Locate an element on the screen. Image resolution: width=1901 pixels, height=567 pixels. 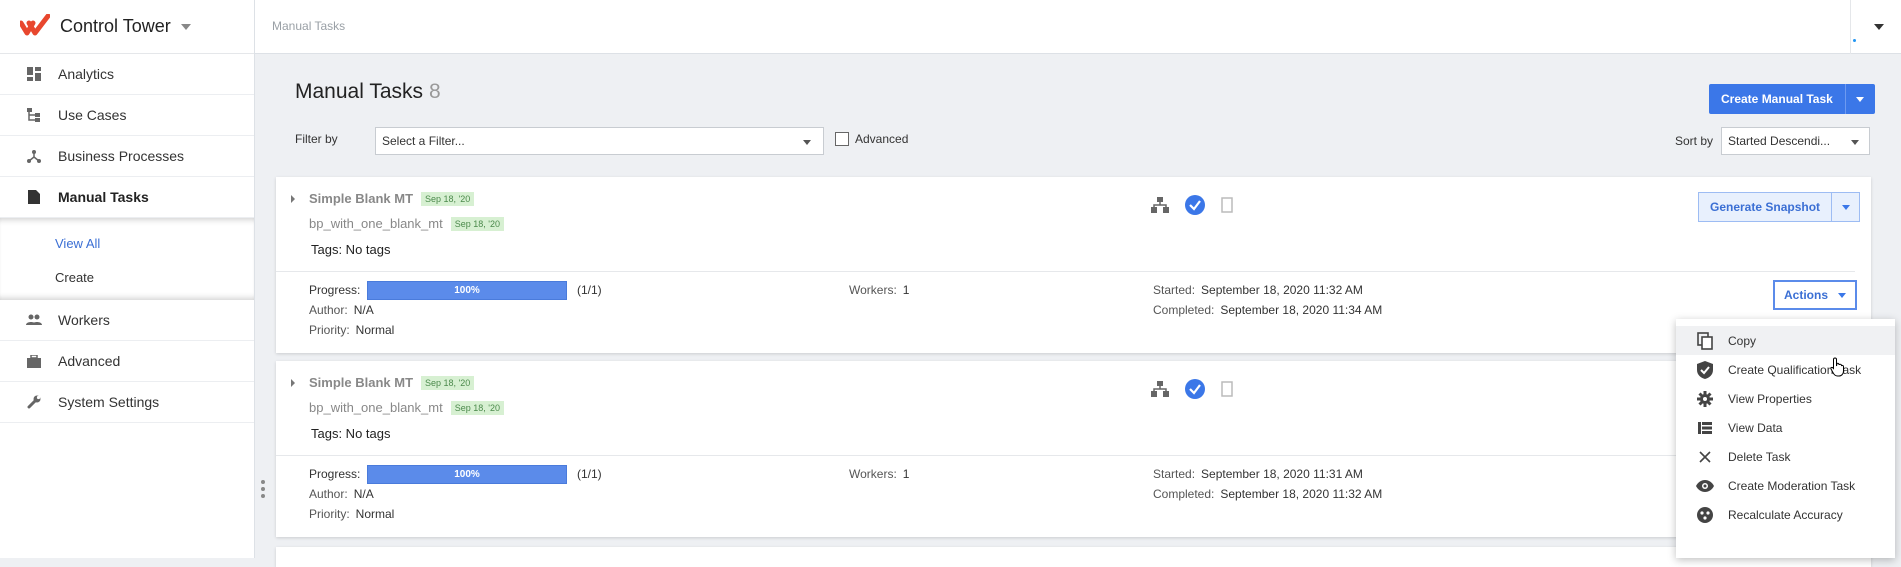
page-title-text: Manual Tasks is located at coordinates (359, 91).